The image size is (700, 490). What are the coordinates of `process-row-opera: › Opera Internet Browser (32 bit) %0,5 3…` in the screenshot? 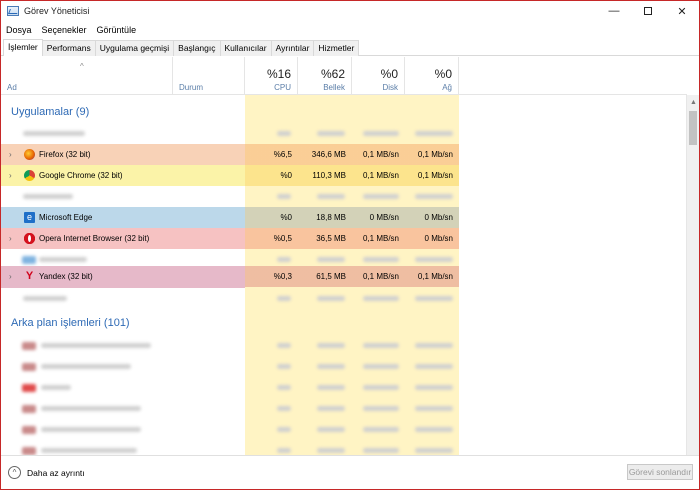 It's located at (230, 238).